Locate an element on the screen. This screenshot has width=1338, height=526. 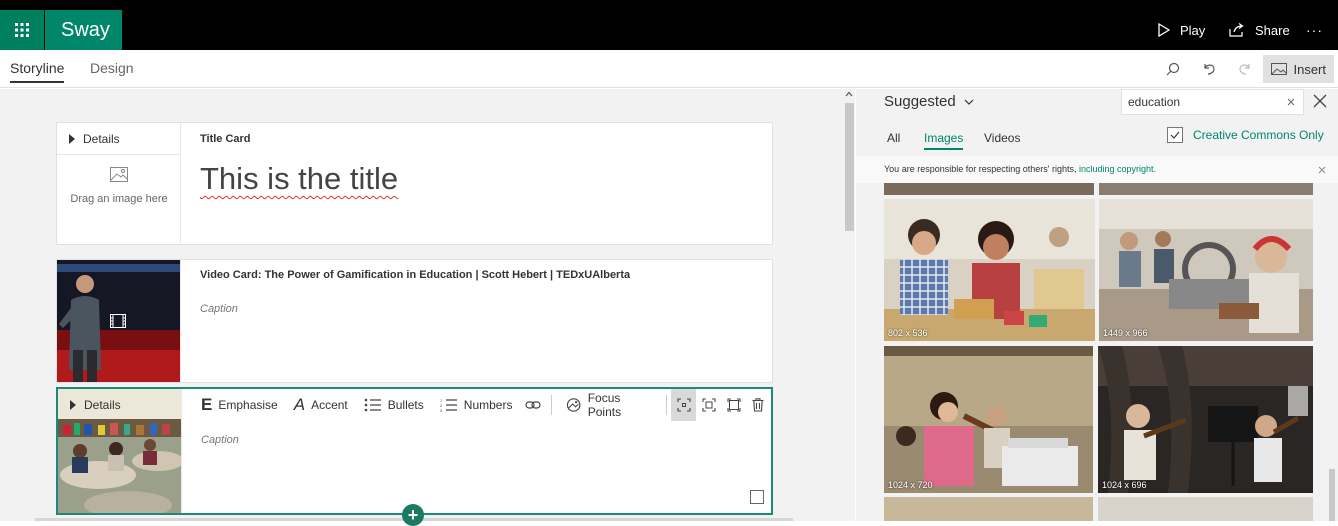
accent-label: Accent is located at coordinates (329, 405).